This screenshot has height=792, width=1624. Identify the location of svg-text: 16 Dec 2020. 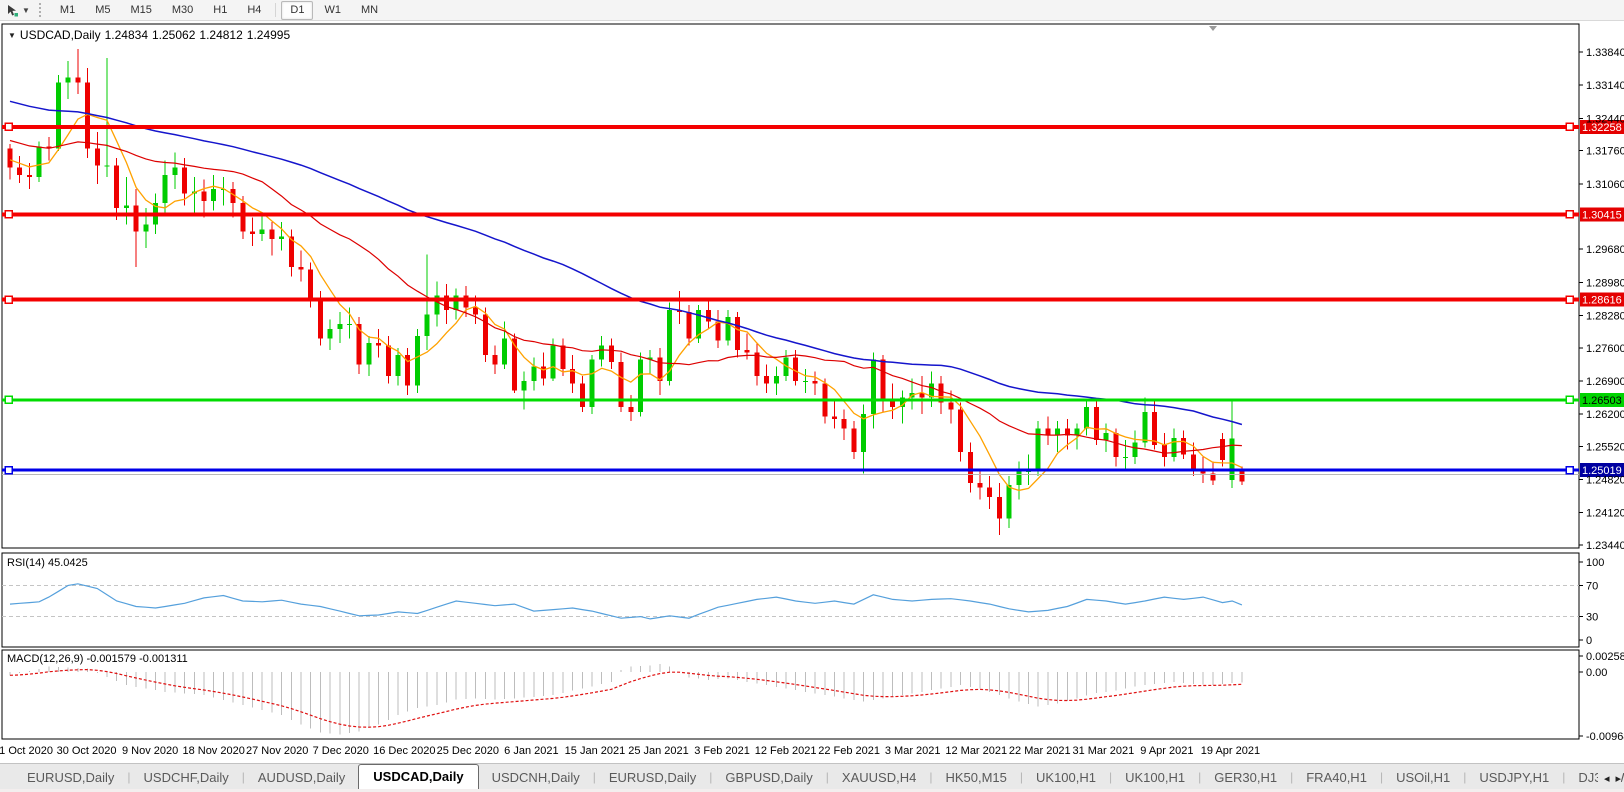
(404, 751).